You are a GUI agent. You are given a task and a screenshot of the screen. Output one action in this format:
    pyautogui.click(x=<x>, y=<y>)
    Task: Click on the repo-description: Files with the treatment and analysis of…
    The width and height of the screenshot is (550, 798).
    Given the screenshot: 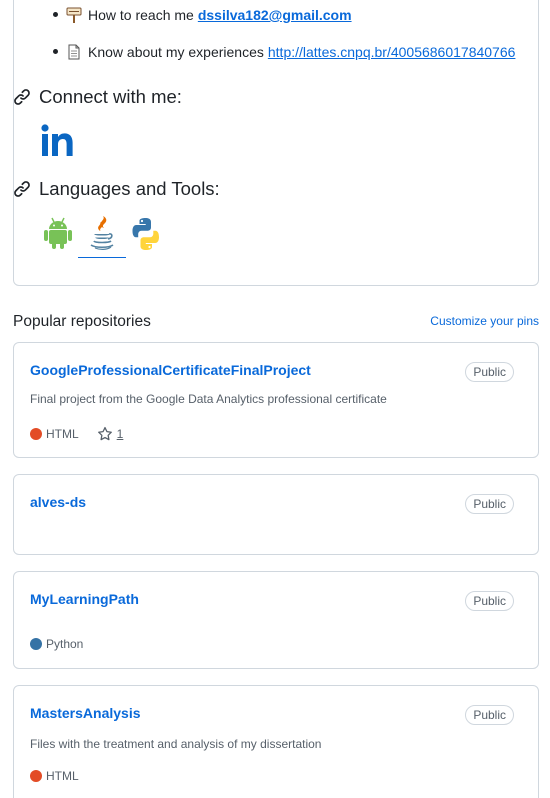 What is the action you would take?
    pyautogui.click(x=176, y=744)
    